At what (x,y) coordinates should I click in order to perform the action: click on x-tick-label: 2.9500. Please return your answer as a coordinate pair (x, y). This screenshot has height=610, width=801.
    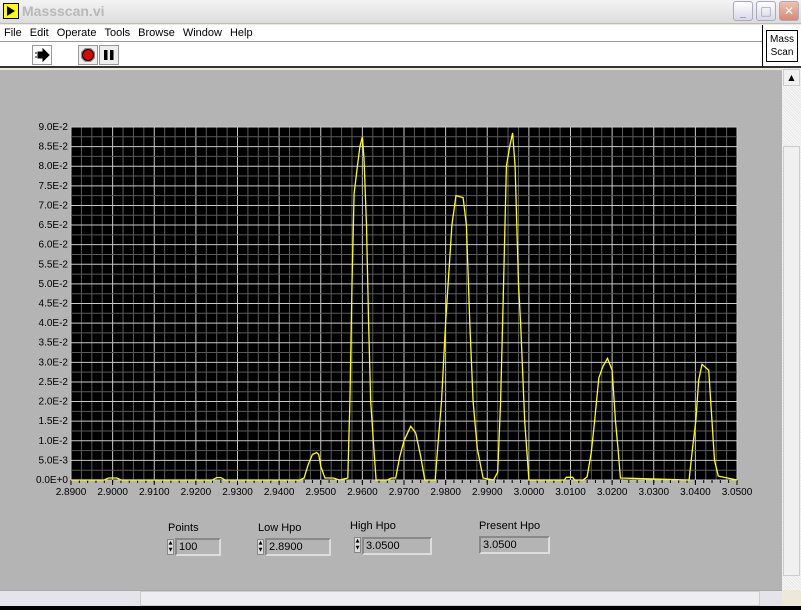
    Looking at the image, I should click on (320, 492).